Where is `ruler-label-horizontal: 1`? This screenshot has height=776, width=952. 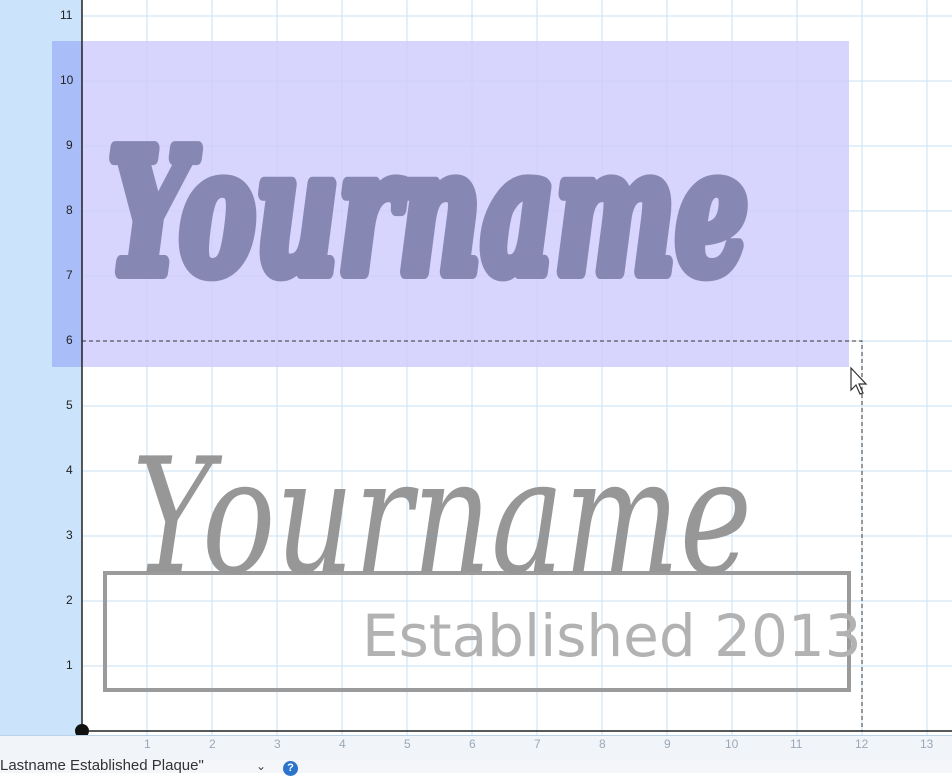
ruler-label-horizontal: 1 is located at coordinates (147, 744).